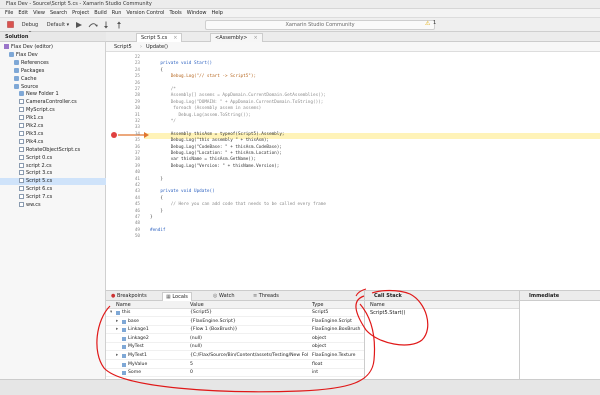 This screenshot has height=395, width=600. I want to click on code-line: */, so click(163, 121).